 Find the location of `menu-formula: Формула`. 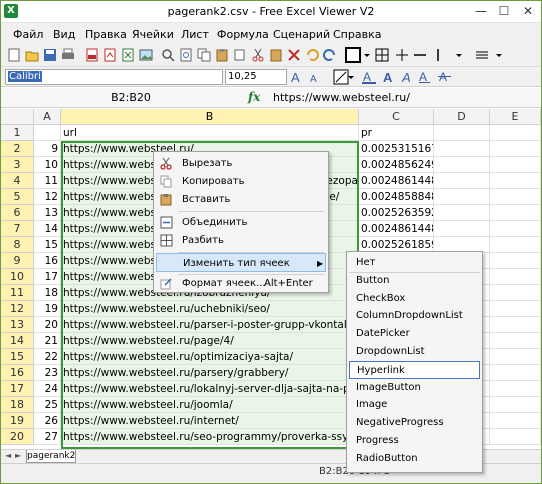

menu-formula: Формула is located at coordinates (243, 34).